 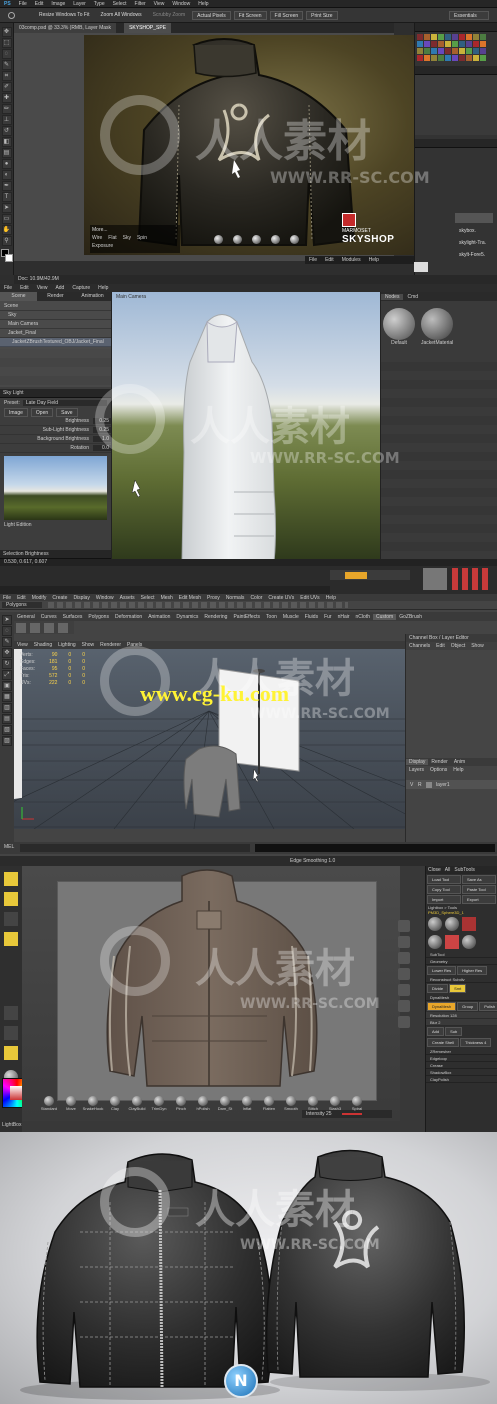 What do you see at coordinates (410, 617) in the screenshot?
I see `shelf-tab: GoZBrush` at bounding box center [410, 617].